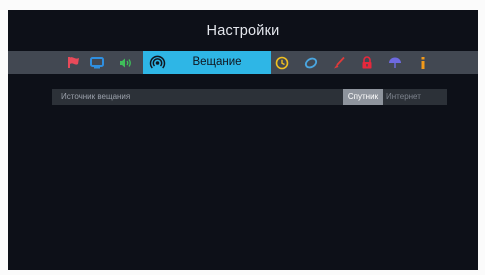 The width and height of the screenshot is (485, 275). I want to click on sound-icon, so click(126, 62).